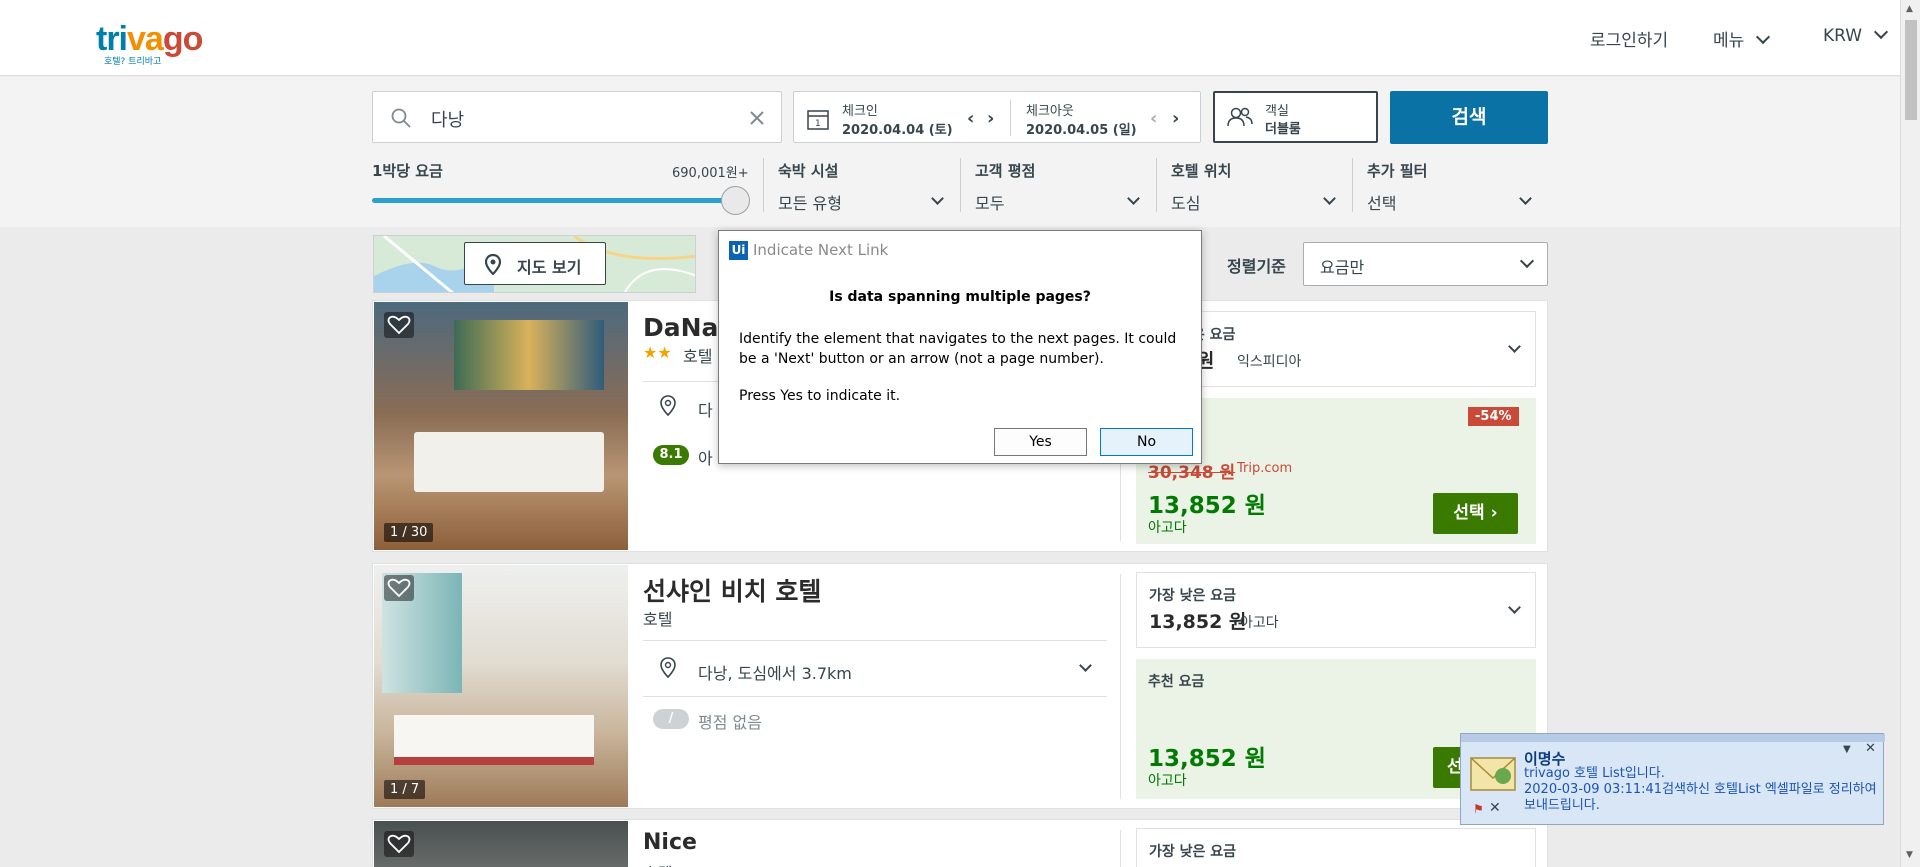 Image resolution: width=1920 pixels, height=867 pixels. I want to click on lowest-price-value: 13,852 원, so click(1198, 622).